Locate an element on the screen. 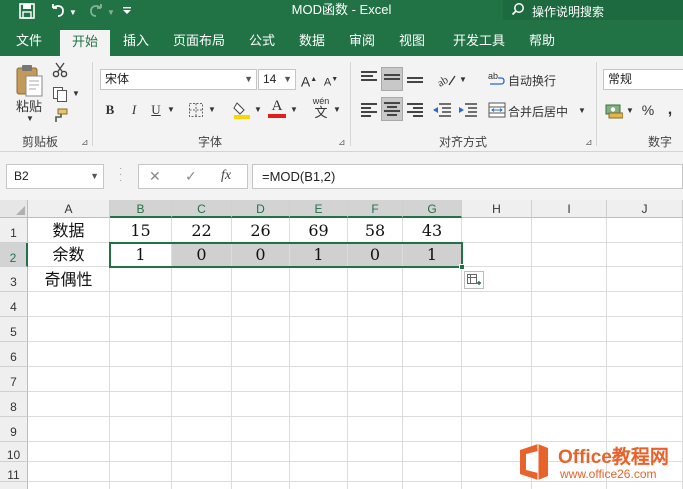 The width and height of the screenshot is (683, 489). tab-view: 视图 is located at coordinates (412, 41).